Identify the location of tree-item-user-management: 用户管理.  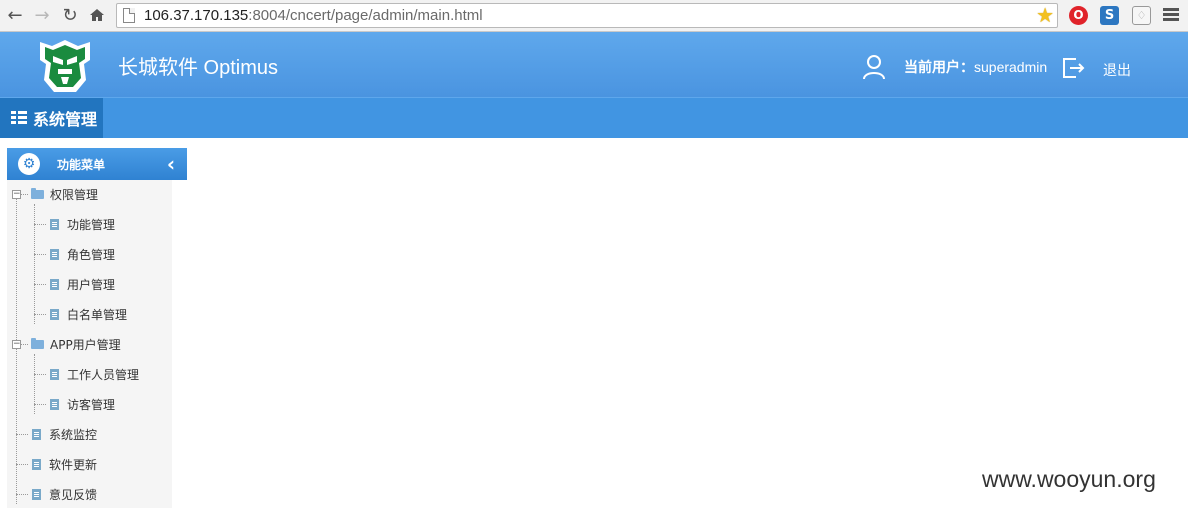
(82, 284).